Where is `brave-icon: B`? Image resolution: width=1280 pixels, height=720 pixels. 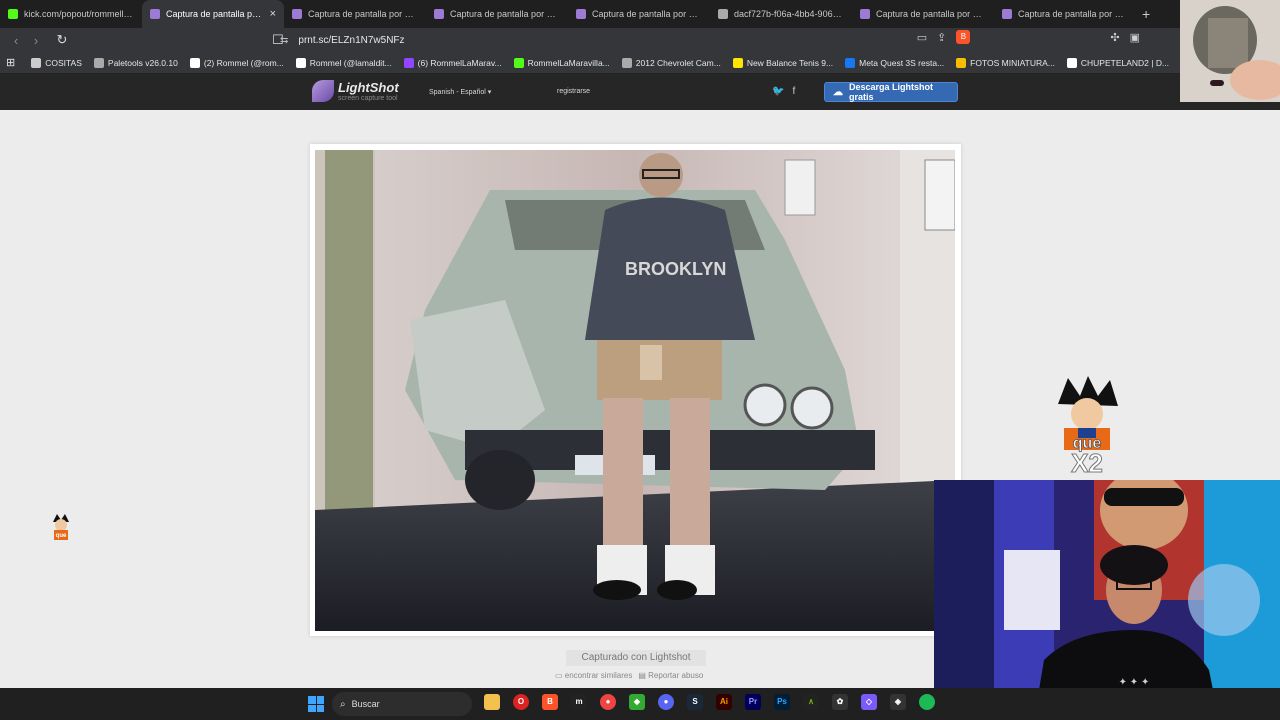 brave-icon: B is located at coordinates (550, 702).